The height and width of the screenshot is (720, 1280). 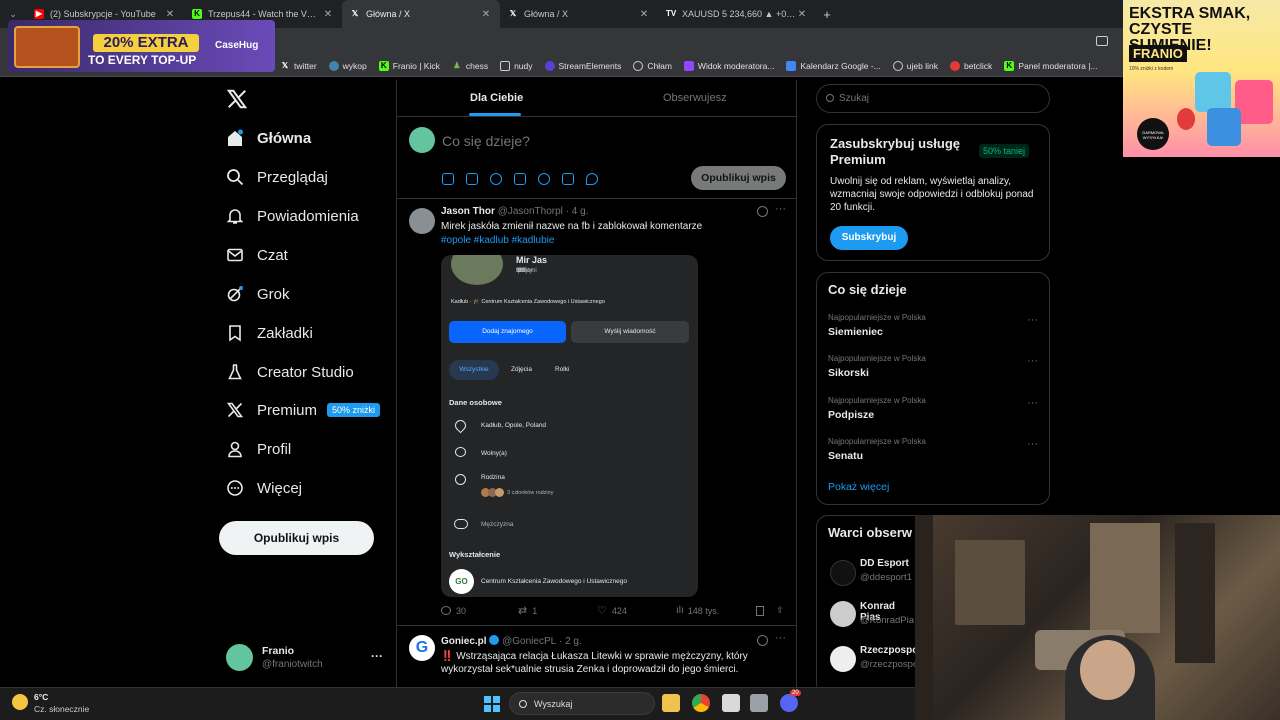 What do you see at coordinates (13, 14) in the screenshot?
I see `tab-list-chevron-icon: ⌄` at bounding box center [13, 14].